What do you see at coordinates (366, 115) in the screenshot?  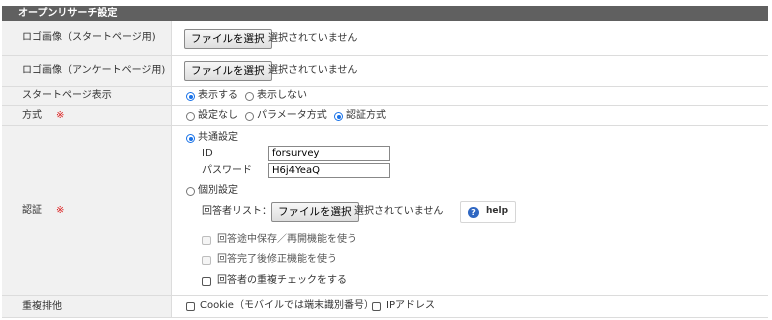 I see `method-auth-label: 認証方式` at bounding box center [366, 115].